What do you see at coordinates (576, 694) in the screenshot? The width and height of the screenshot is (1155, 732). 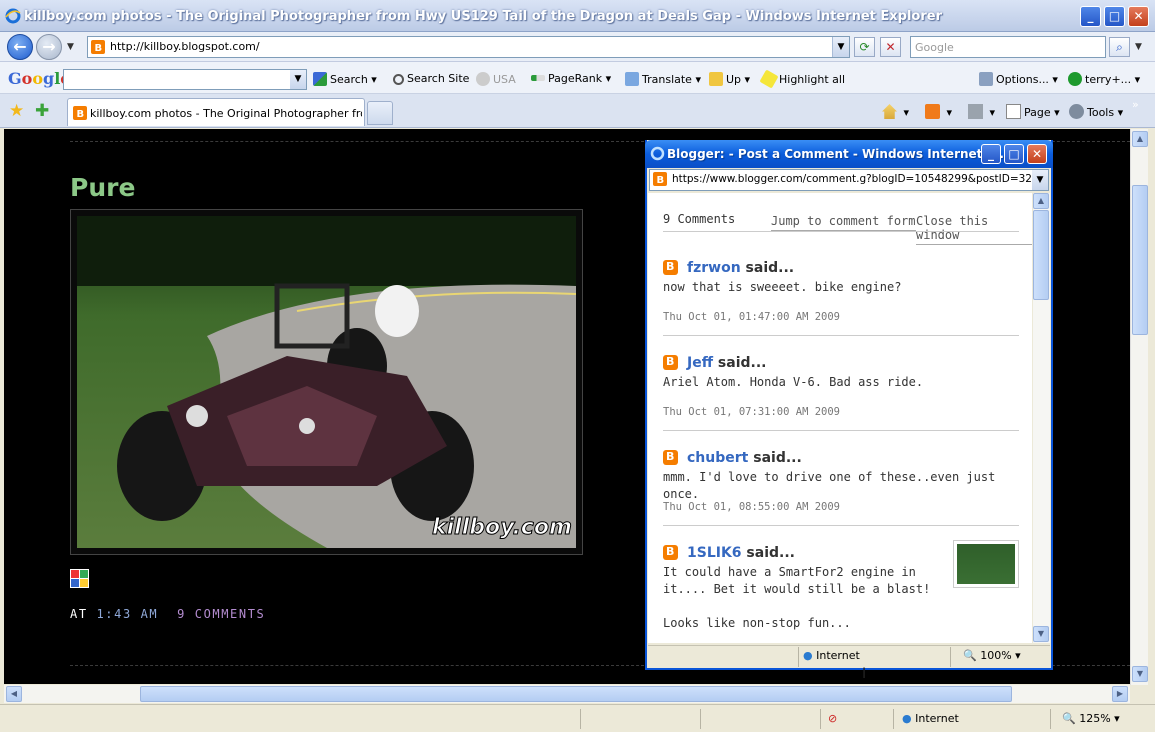 I see `hscroll-thumb` at bounding box center [576, 694].